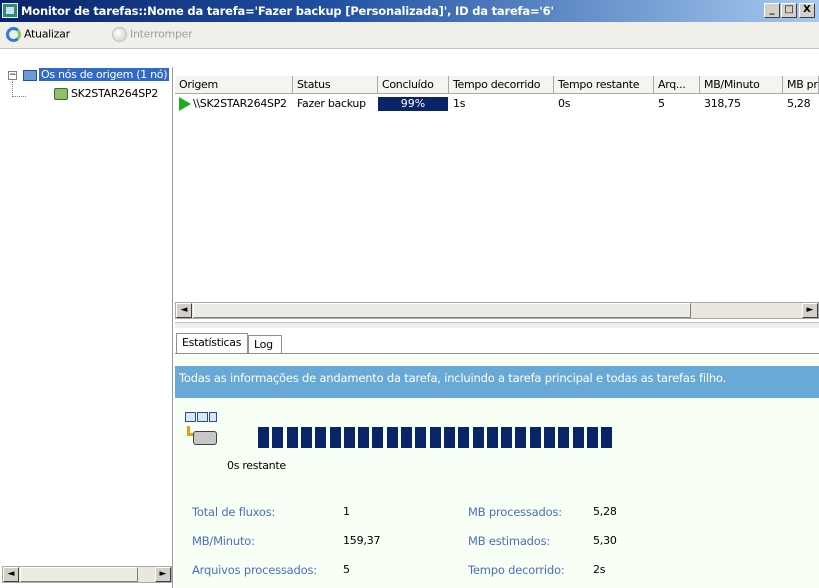  I want to click on play-icon, so click(185, 104).